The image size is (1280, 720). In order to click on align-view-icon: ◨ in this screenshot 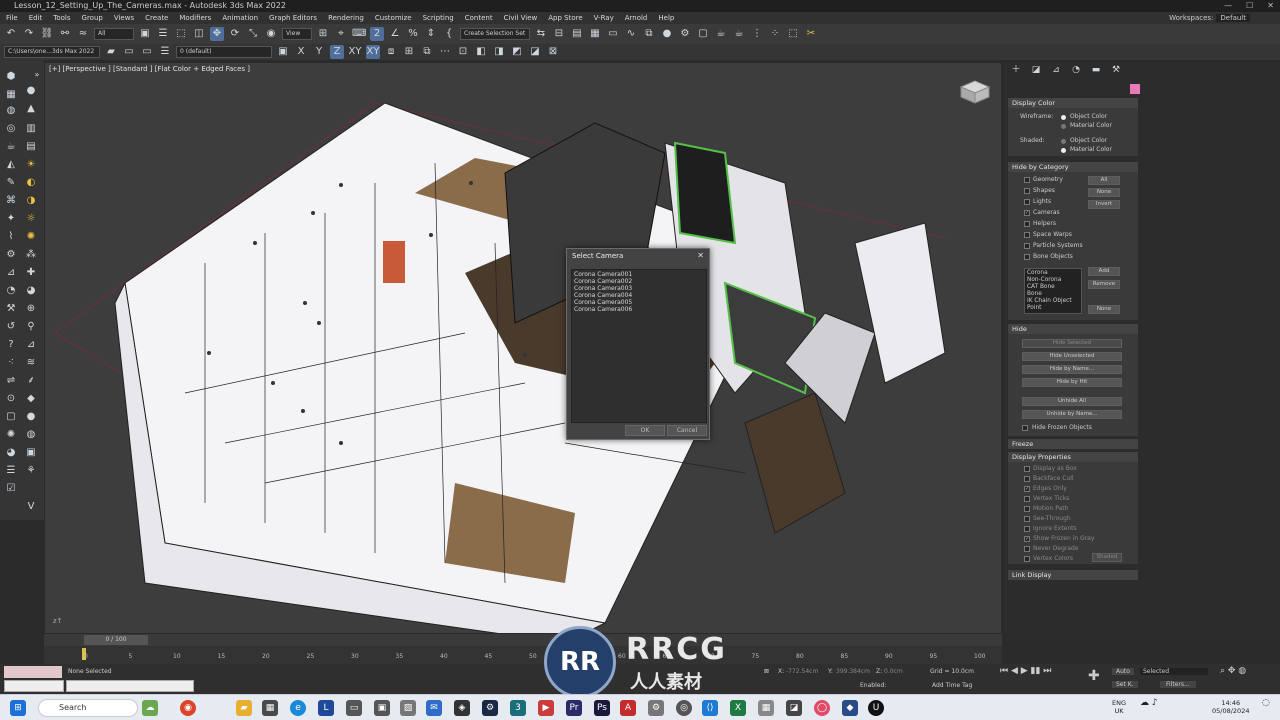, I will do `click(499, 52)`.